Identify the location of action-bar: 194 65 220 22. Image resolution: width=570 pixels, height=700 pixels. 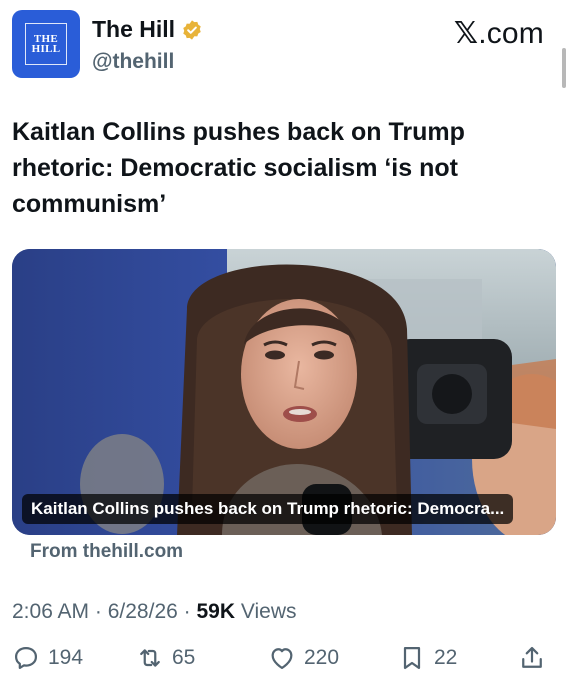
(282, 662).